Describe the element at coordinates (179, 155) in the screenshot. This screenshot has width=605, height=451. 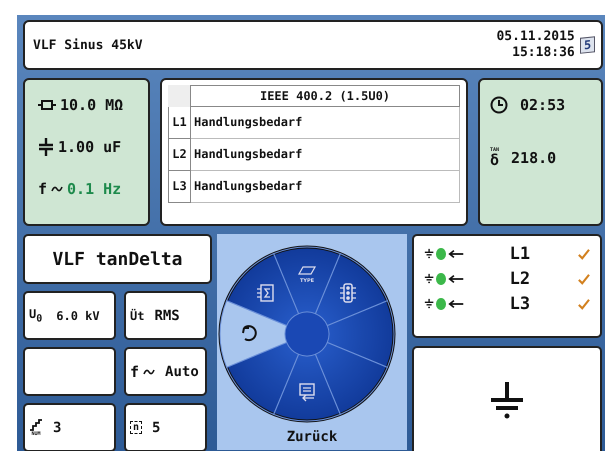
I see `phase-cell: L2` at that location.